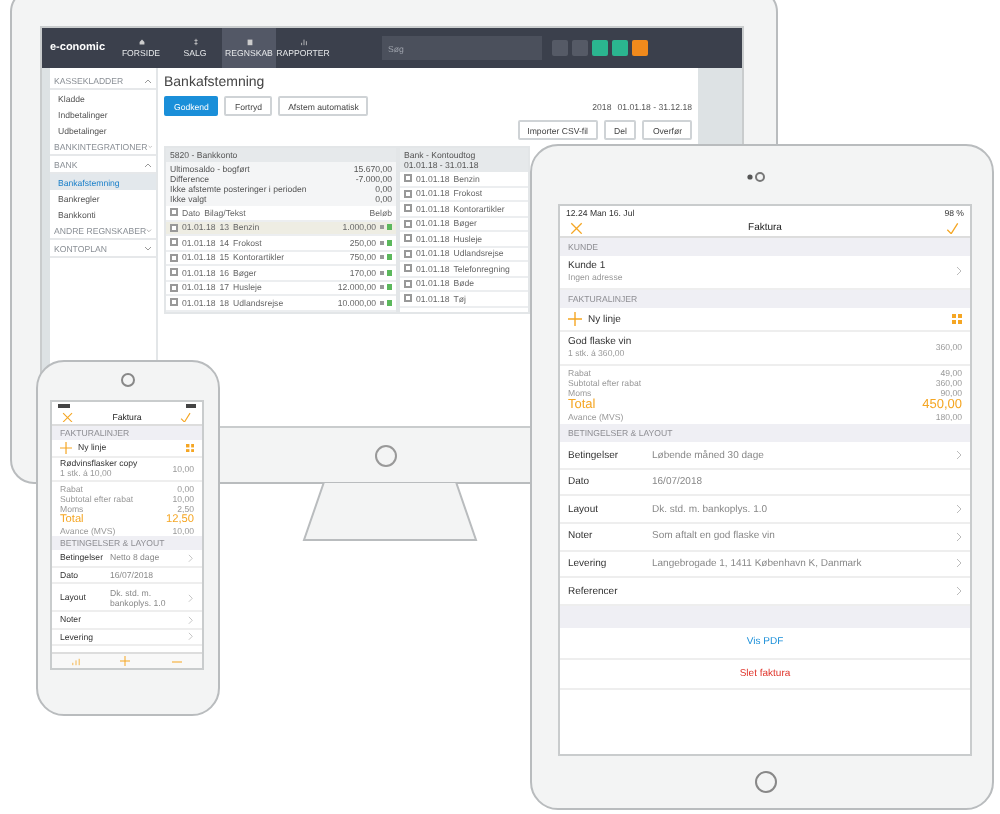 This screenshot has height=814, width=1000. Describe the element at coordinates (720, 106) in the screenshot. I see `side-panel` at that location.